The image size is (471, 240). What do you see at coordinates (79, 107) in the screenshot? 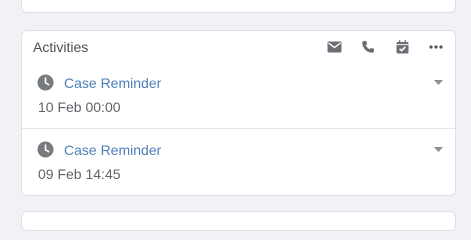
I see `activity-date: 10 Feb 00:00` at bounding box center [79, 107].